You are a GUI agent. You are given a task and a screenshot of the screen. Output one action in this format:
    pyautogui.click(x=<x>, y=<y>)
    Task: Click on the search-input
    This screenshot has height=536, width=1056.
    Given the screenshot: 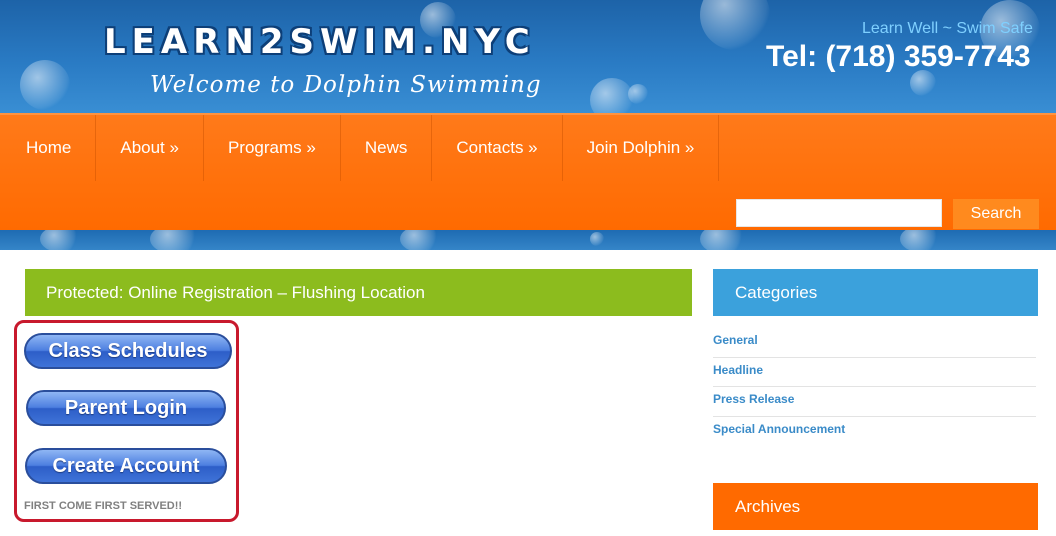 What is the action you would take?
    pyautogui.click(x=839, y=213)
    